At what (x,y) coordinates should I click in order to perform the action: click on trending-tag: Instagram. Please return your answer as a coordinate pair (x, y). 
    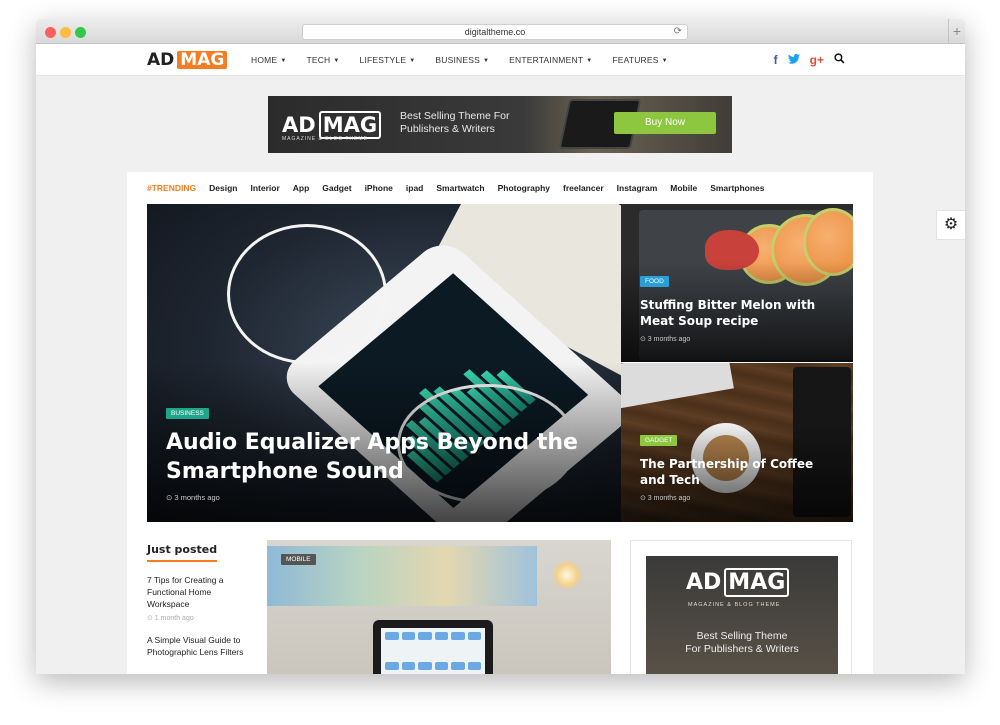
    Looking at the image, I should click on (637, 188).